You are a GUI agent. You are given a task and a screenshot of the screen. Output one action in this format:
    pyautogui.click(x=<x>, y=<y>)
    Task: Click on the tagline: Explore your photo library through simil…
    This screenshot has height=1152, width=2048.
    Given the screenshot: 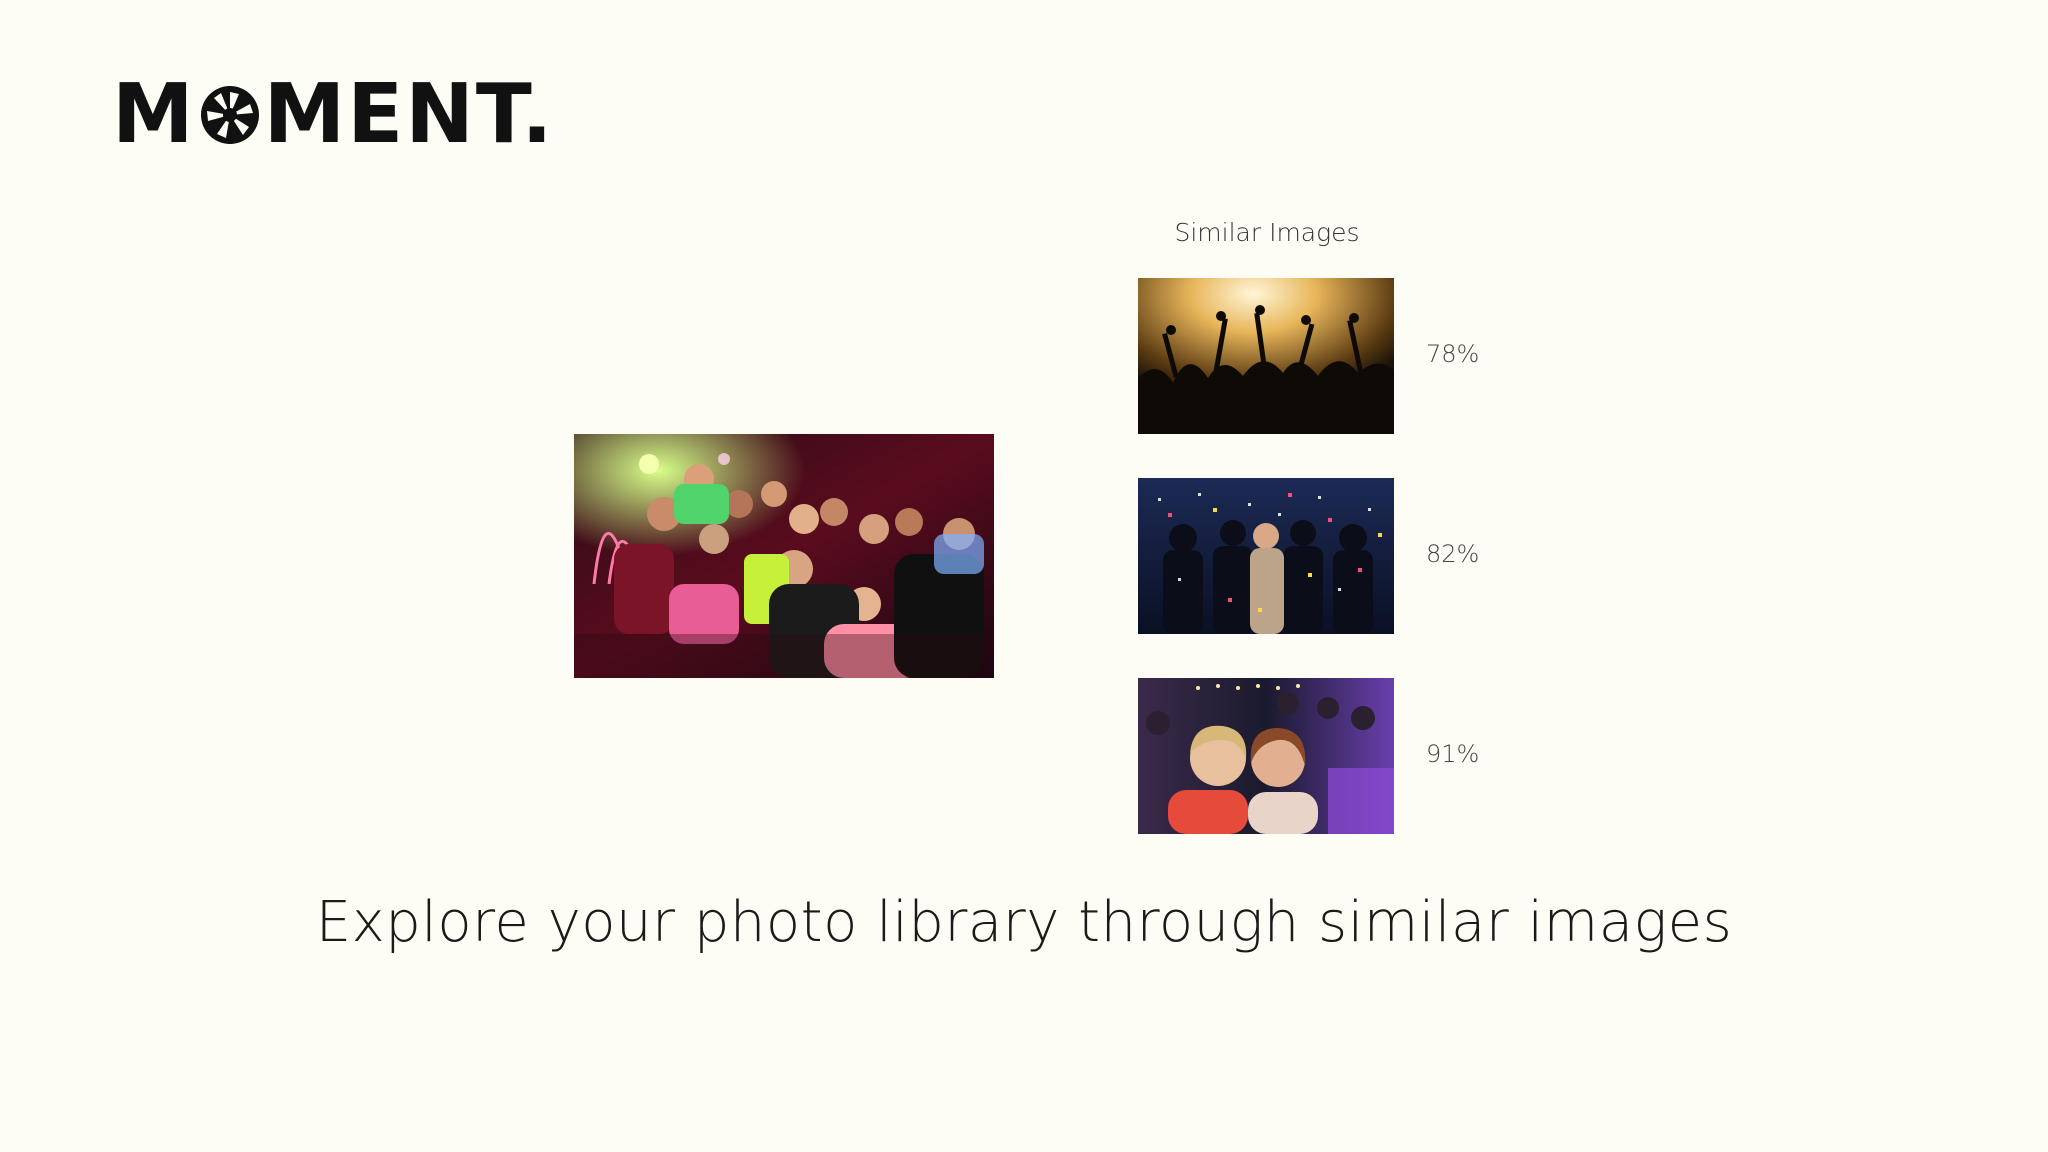 What is the action you would take?
    pyautogui.click(x=1024, y=922)
    